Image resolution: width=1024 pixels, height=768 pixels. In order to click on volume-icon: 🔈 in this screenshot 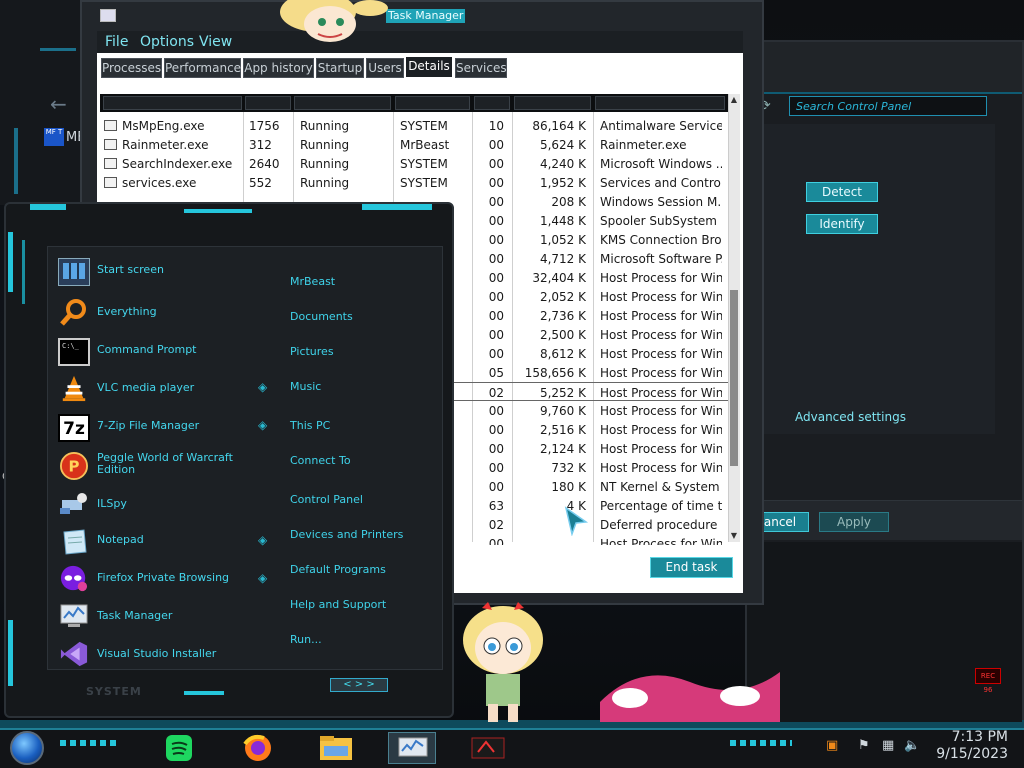, I will do `click(912, 745)`.